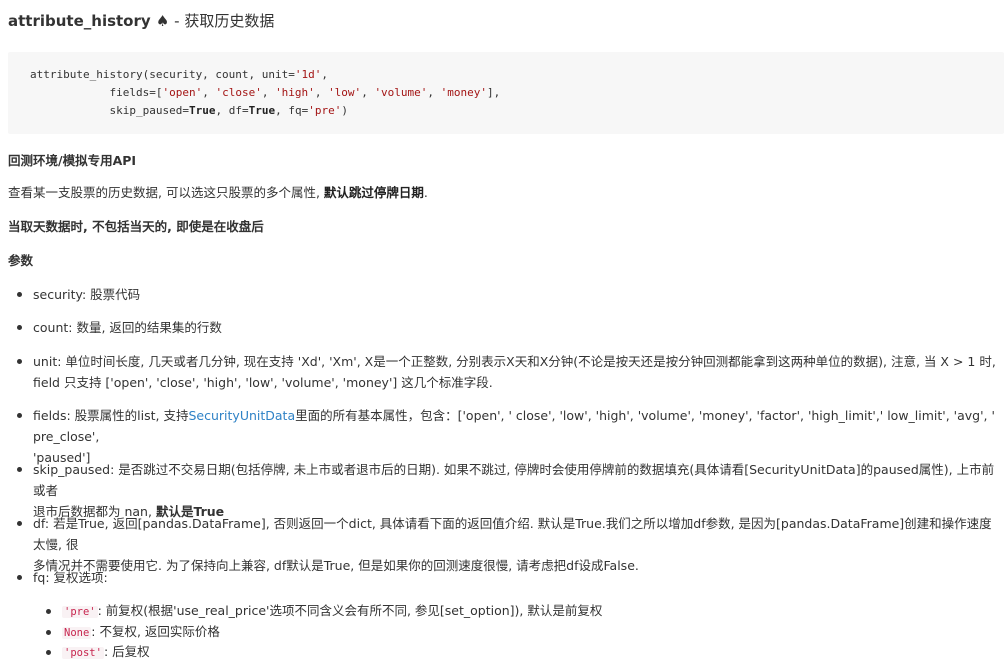  I want to click on fq-code: 'post', so click(83, 653).